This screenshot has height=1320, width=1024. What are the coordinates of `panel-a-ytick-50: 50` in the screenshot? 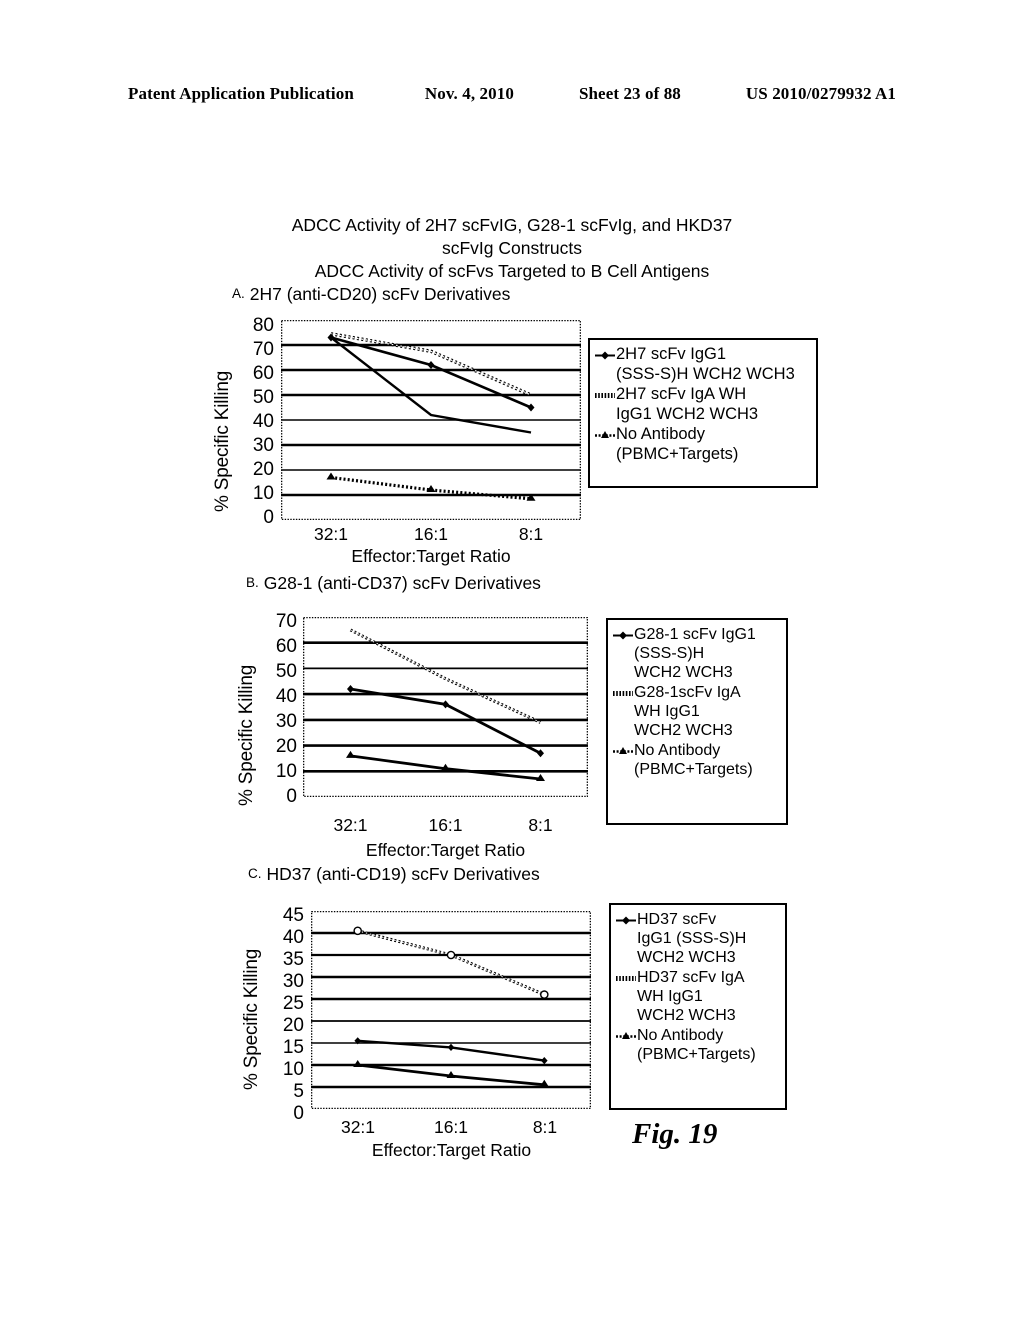 It's located at (263, 397).